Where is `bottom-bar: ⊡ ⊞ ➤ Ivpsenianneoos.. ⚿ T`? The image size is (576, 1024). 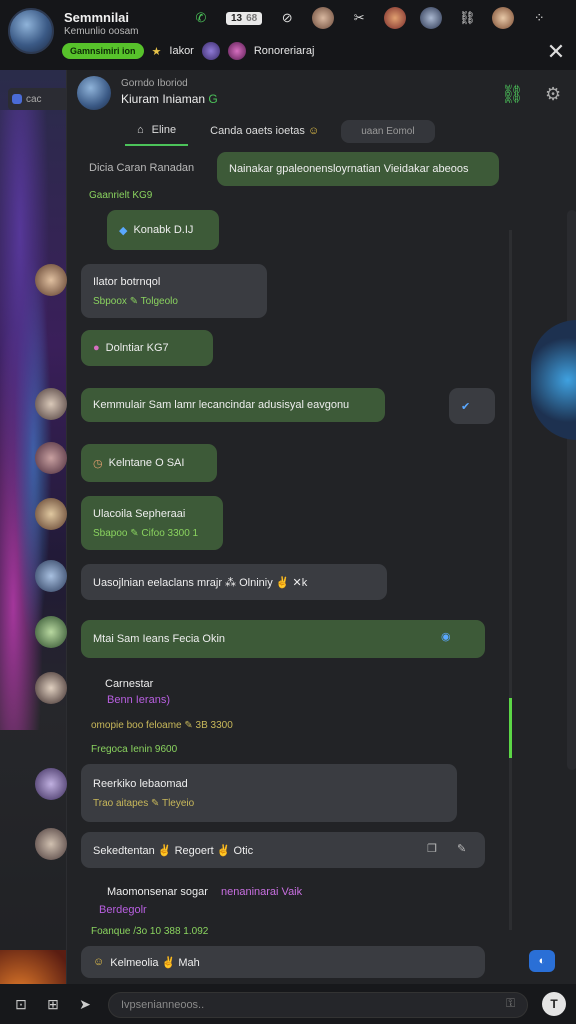 bottom-bar: ⊡ ⊞ ➤ Ivpsenianneoos.. ⚿ T is located at coordinates (288, 1004).